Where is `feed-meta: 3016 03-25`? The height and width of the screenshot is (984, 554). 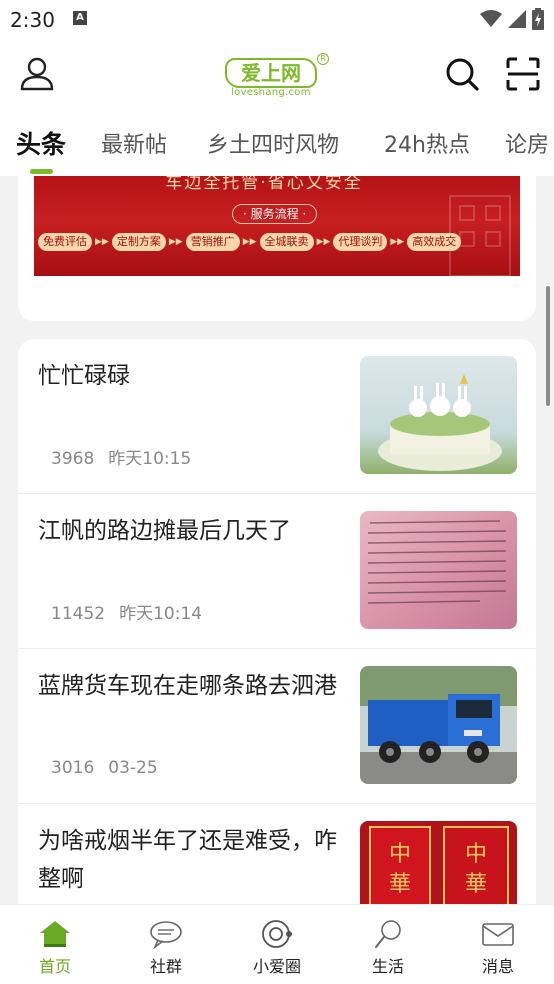 feed-meta: 3016 03-25 is located at coordinates (104, 768).